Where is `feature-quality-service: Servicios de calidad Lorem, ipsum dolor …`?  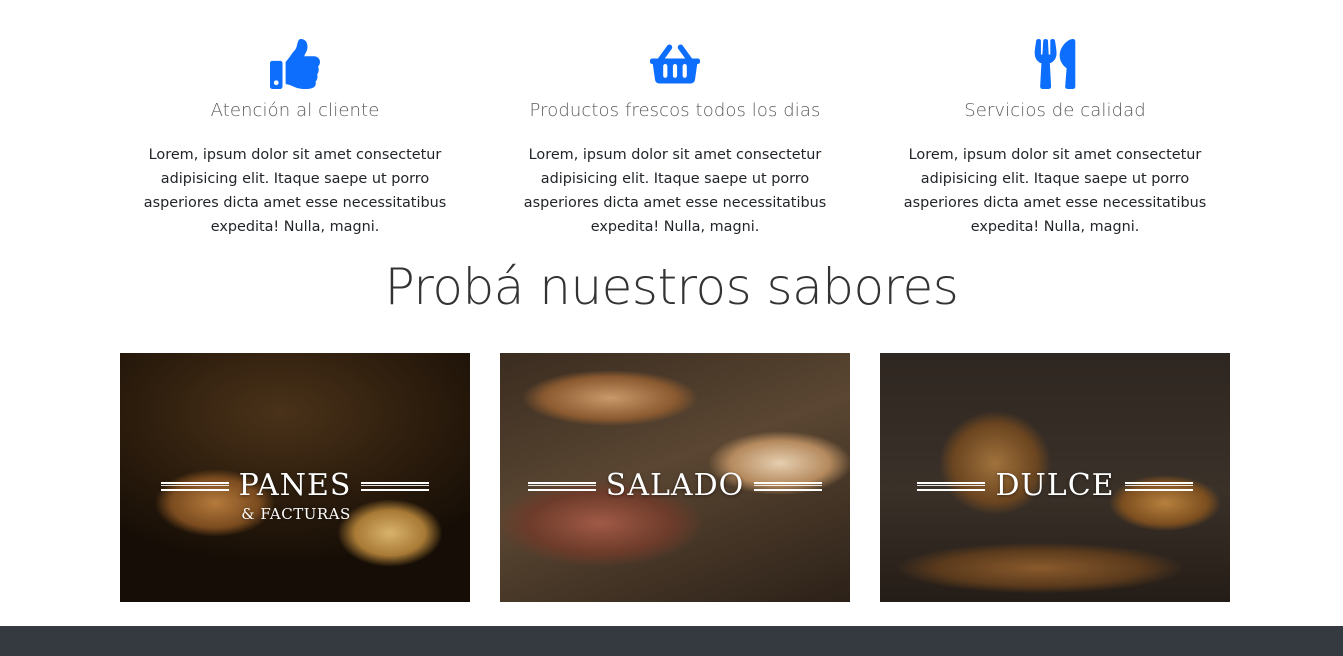 feature-quality-service: Servicios de calidad Lorem, ipsum dolor … is located at coordinates (1055, 122).